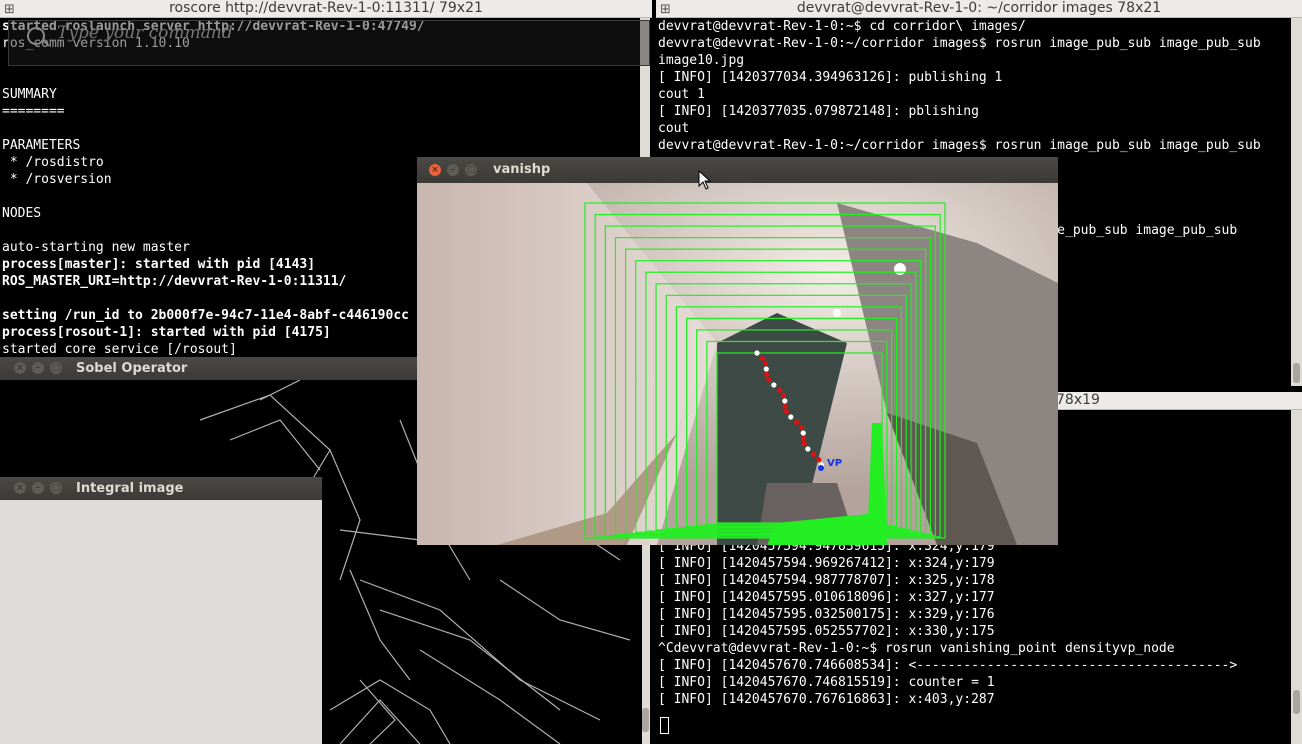 Image resolution: width=1302 pixels, height=744 pixels. Describe the element at coordinates (1296, 577) in the screenshot. I see `terminal-vanishing-scrollbar` at that location.